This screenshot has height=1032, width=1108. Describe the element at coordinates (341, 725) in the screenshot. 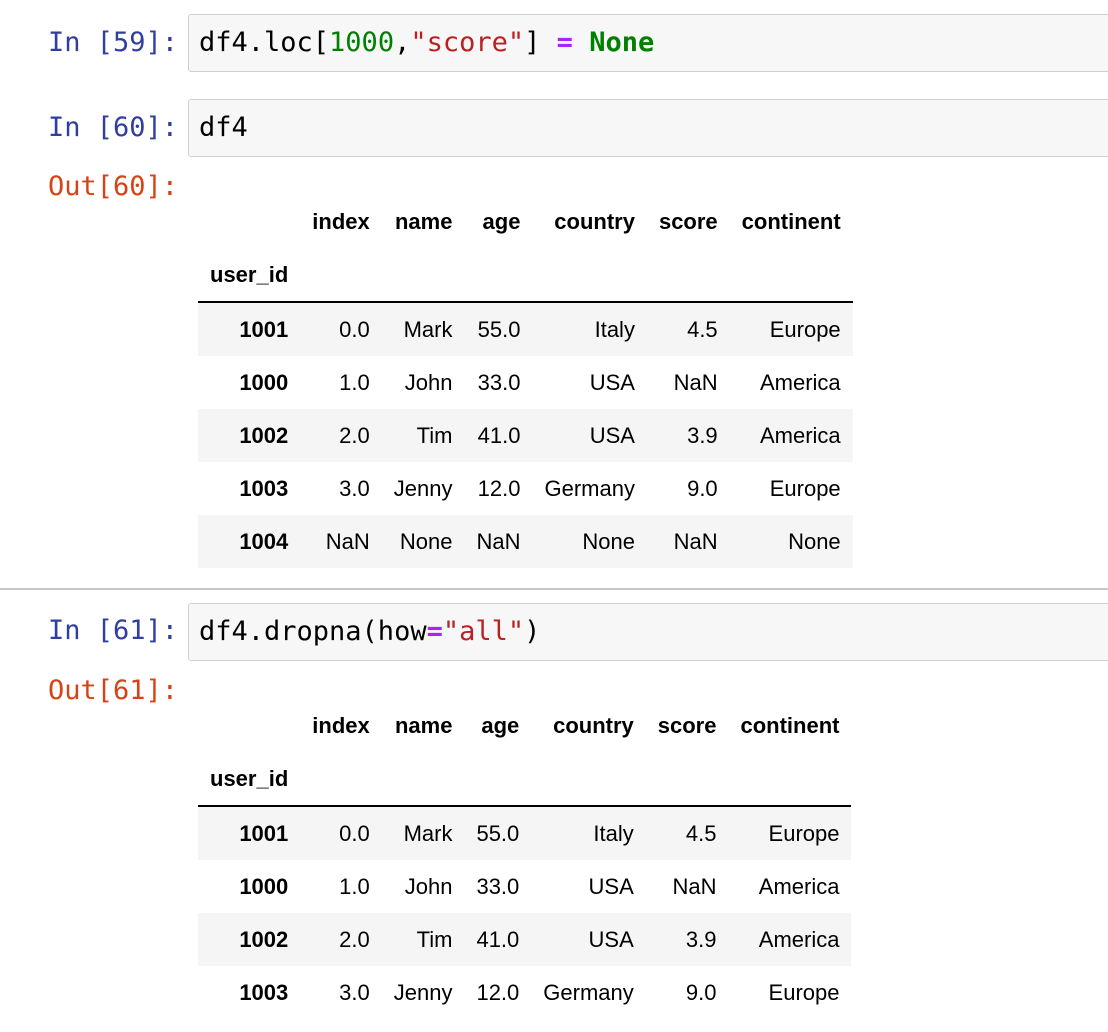

I see `column-header: index` at that location.